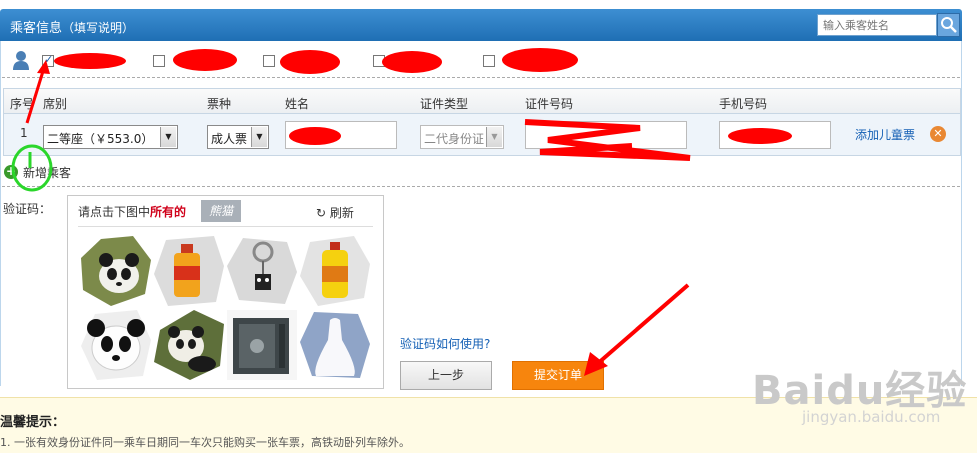  I want to click on add-passenger-label: 新增乘客, so click(47, 173).